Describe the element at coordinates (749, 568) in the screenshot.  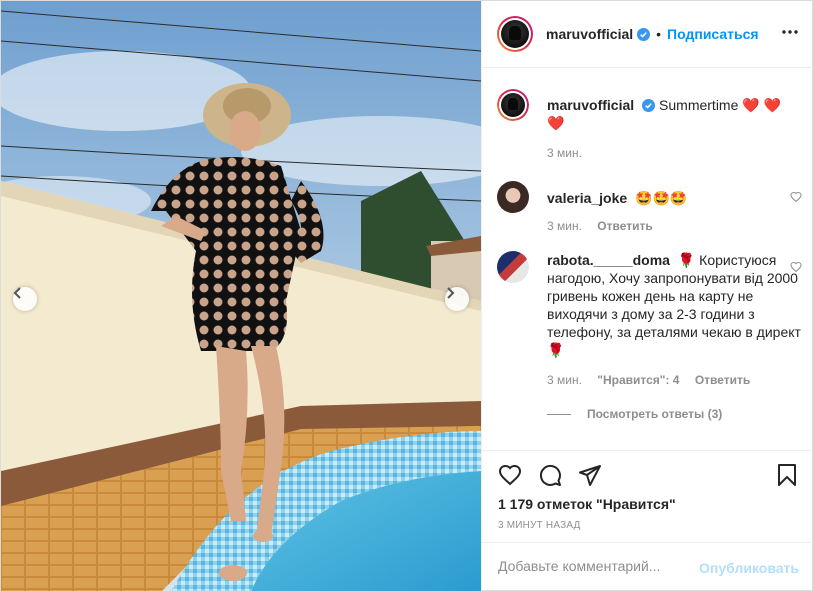
I see `post-comment-button: Опубликовать` at that location.